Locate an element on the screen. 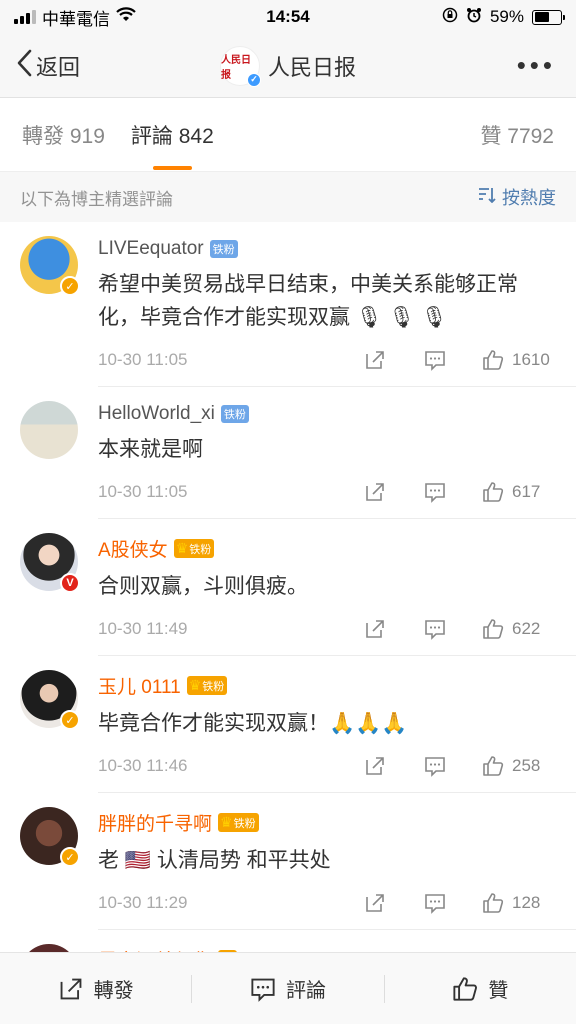  comment-button: 評論 is located at coordinates (287, 988).